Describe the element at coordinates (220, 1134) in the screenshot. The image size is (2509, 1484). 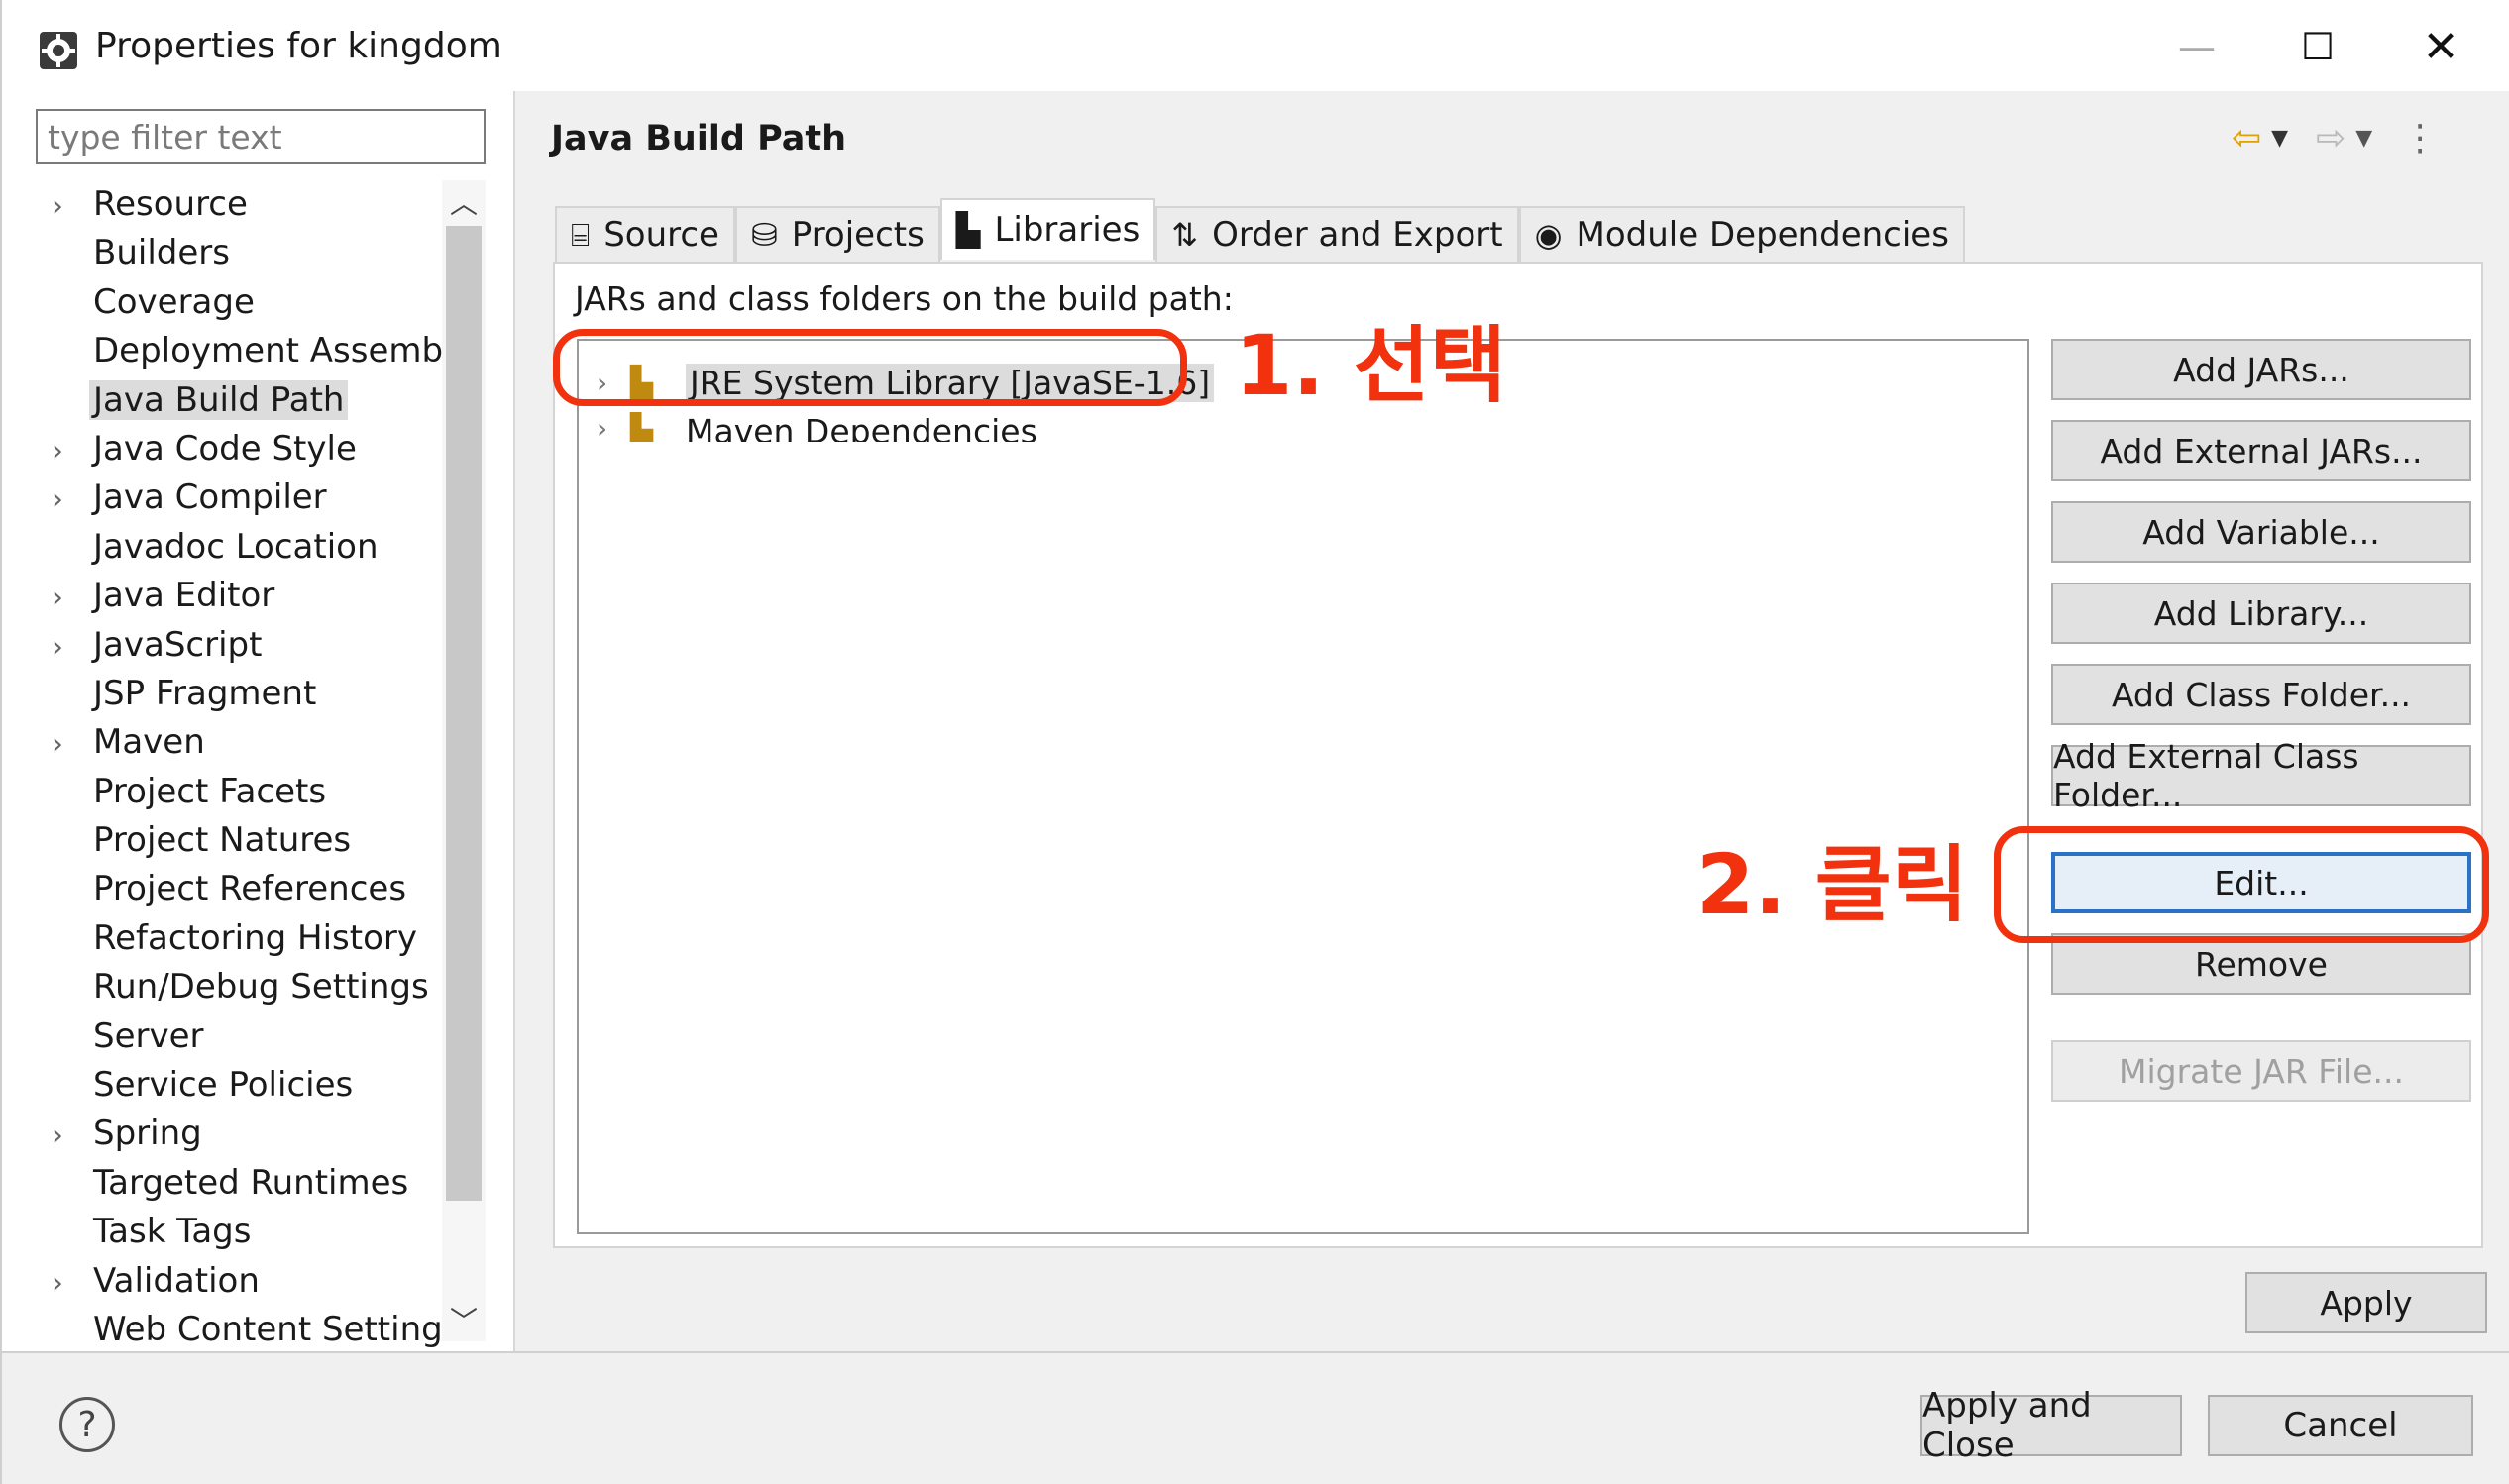
I see `tree-item: › Spring` at that location.